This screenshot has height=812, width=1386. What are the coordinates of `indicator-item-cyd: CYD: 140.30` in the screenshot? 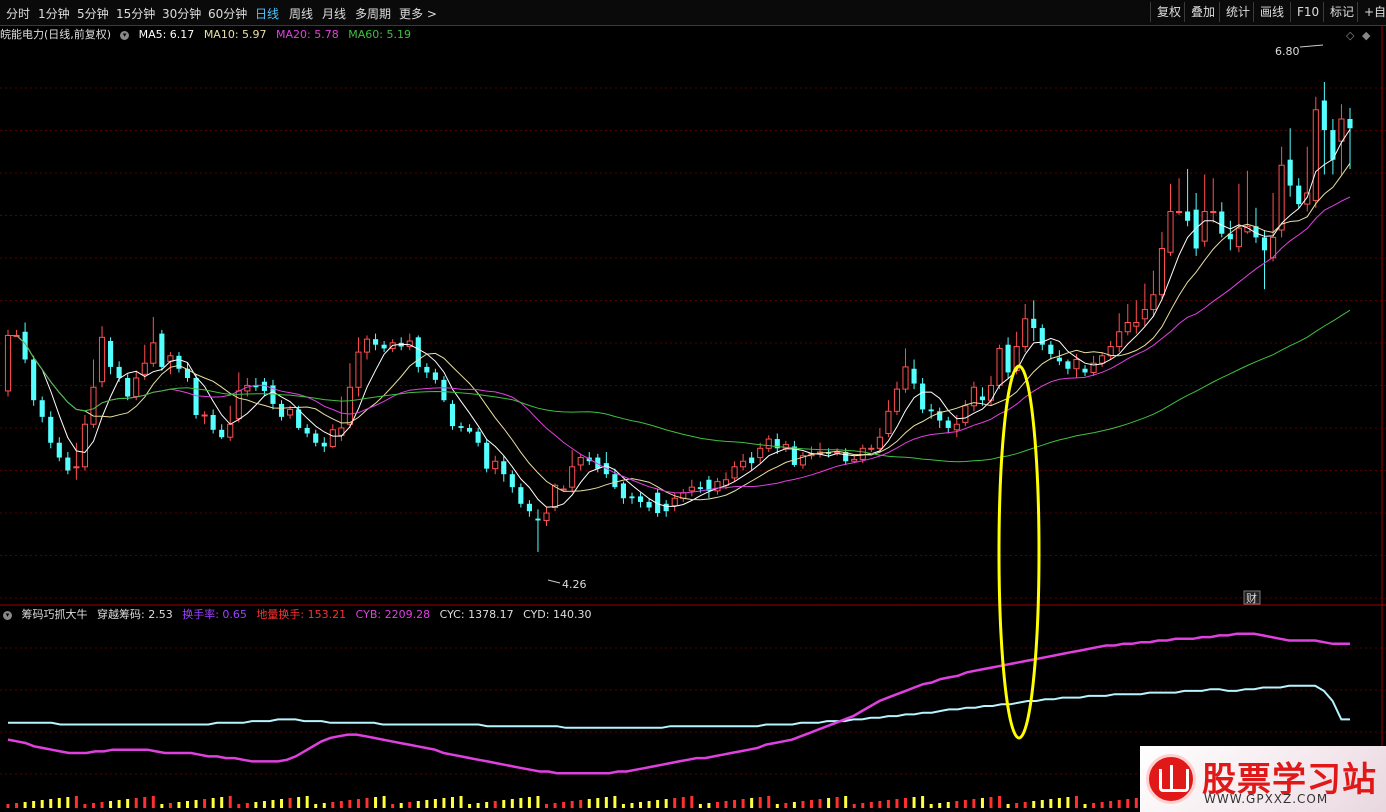 It's located at (557, 614).